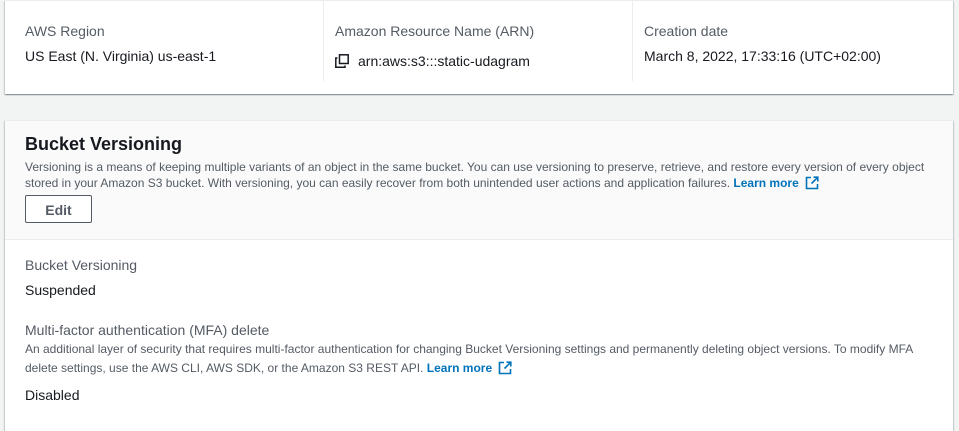  Describe the element at coordinates (686, 31) in the screenshot. I see `creation-date-label: Creation date` at that location.